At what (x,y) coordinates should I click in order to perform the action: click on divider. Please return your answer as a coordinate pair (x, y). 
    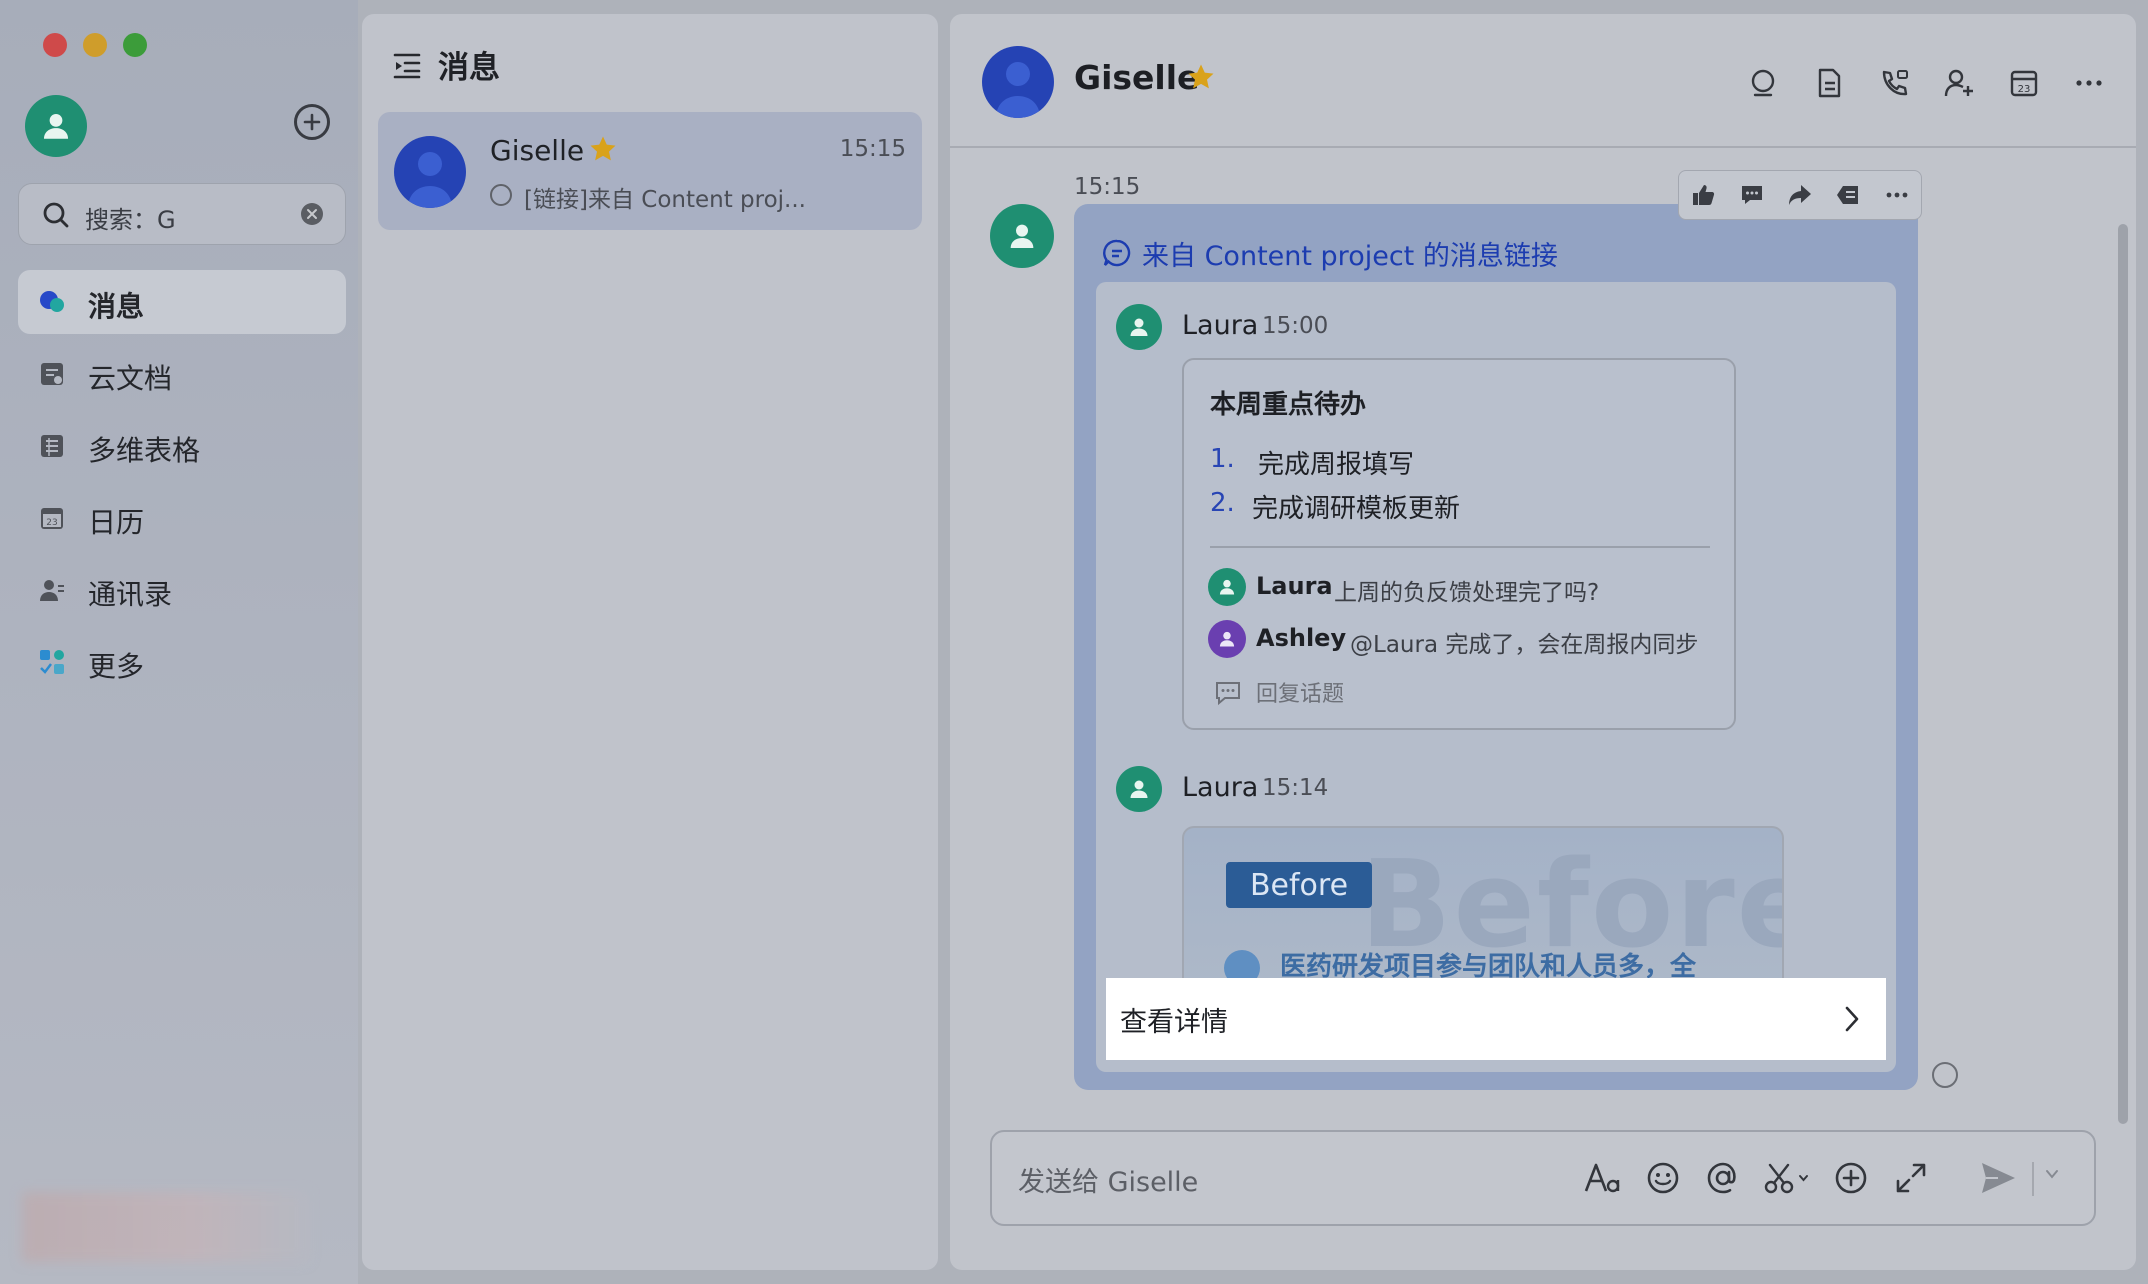
    Looking at the image, I should click on (2033, 1179).